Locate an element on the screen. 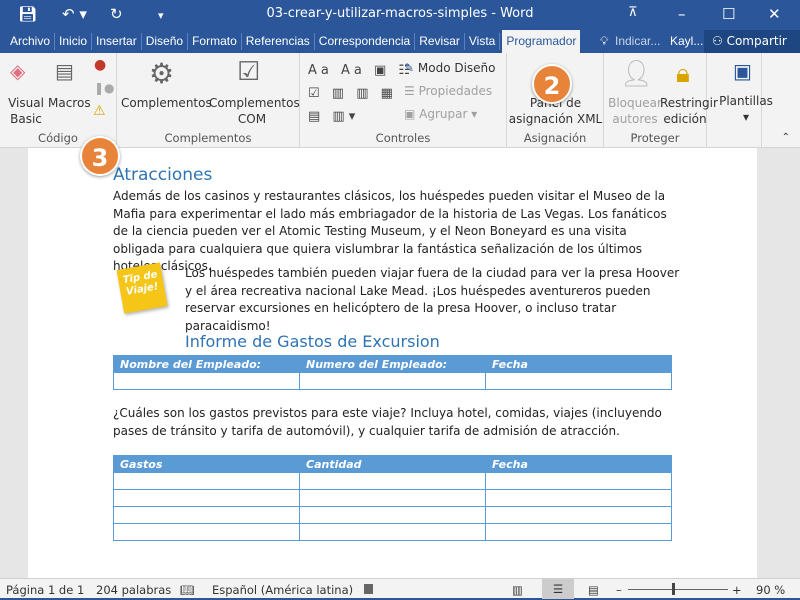 Image resolution: width=800 pixels, height=600 pixels. tab-referencias: Referencias is located at coordinates (278, 41).